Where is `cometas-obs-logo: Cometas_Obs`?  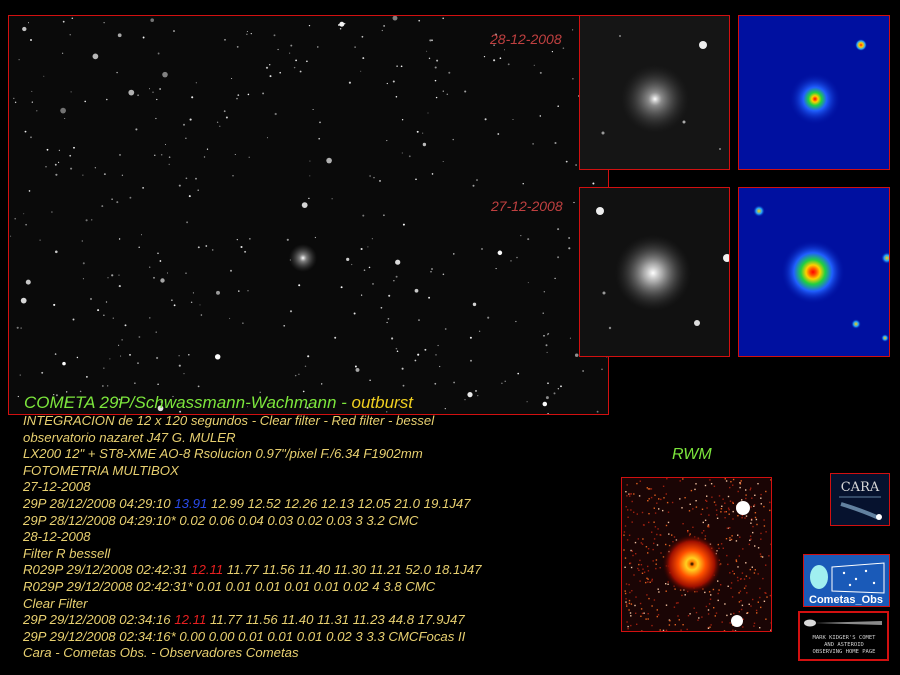
cometas-obs-logo: Cometas_Obs is located at coordinates (846, 580).